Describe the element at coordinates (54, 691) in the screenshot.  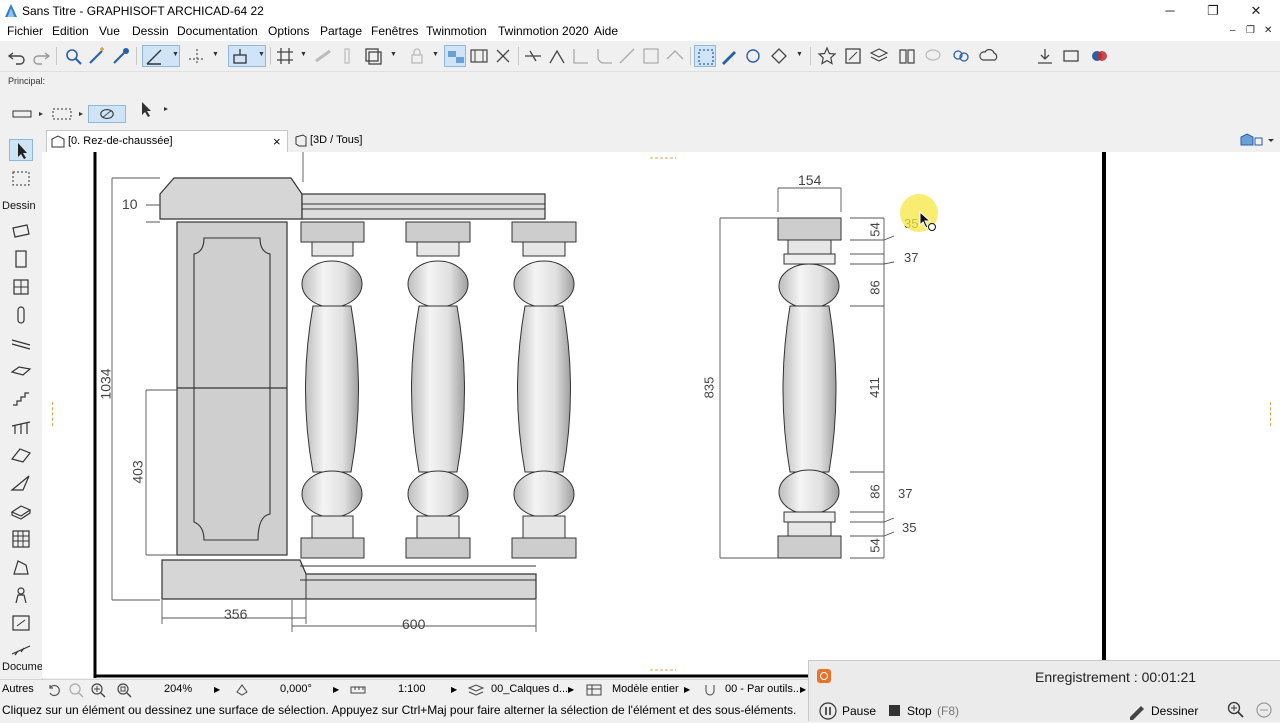
I see `zoom-previous-icon` at that location.